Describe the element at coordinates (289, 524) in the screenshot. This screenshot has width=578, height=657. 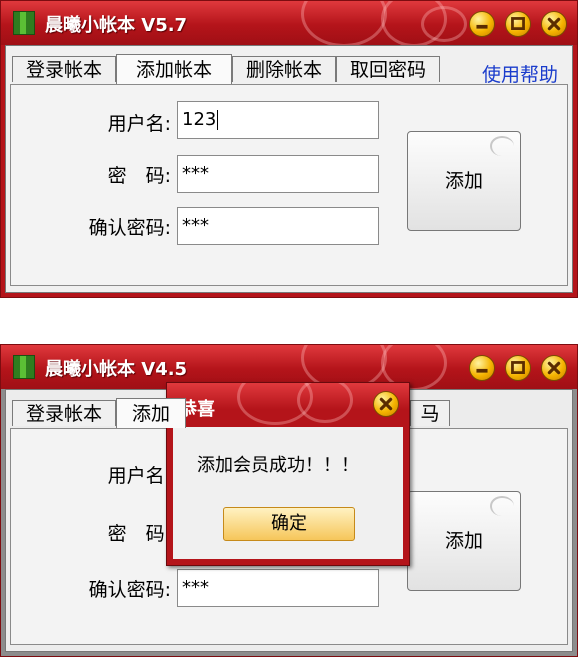
I see `ok-button: 确定` at that location.